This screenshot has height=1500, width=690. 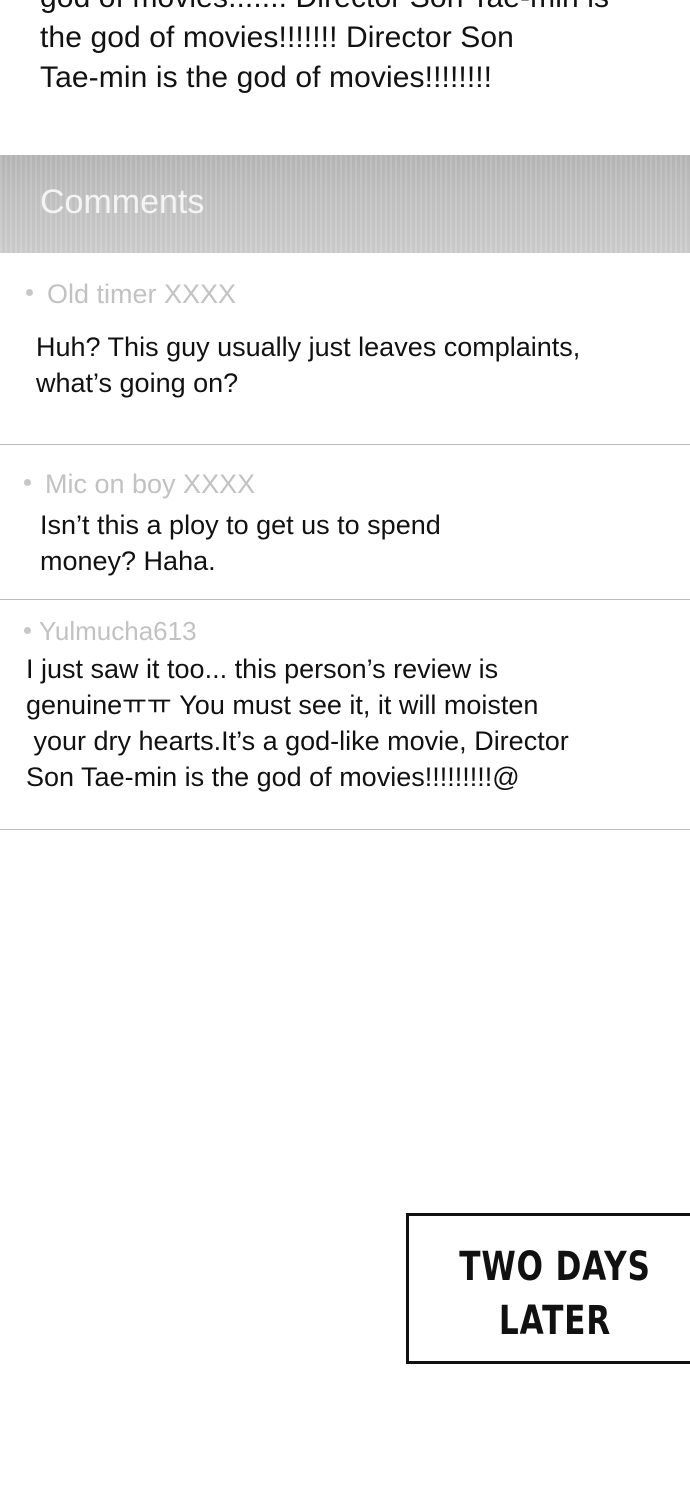 What do you see at coordinates (150, 484) in the screenshot?
I see `comment-author-name: Mic on boy XXXX` at bounding box center [150, 484].